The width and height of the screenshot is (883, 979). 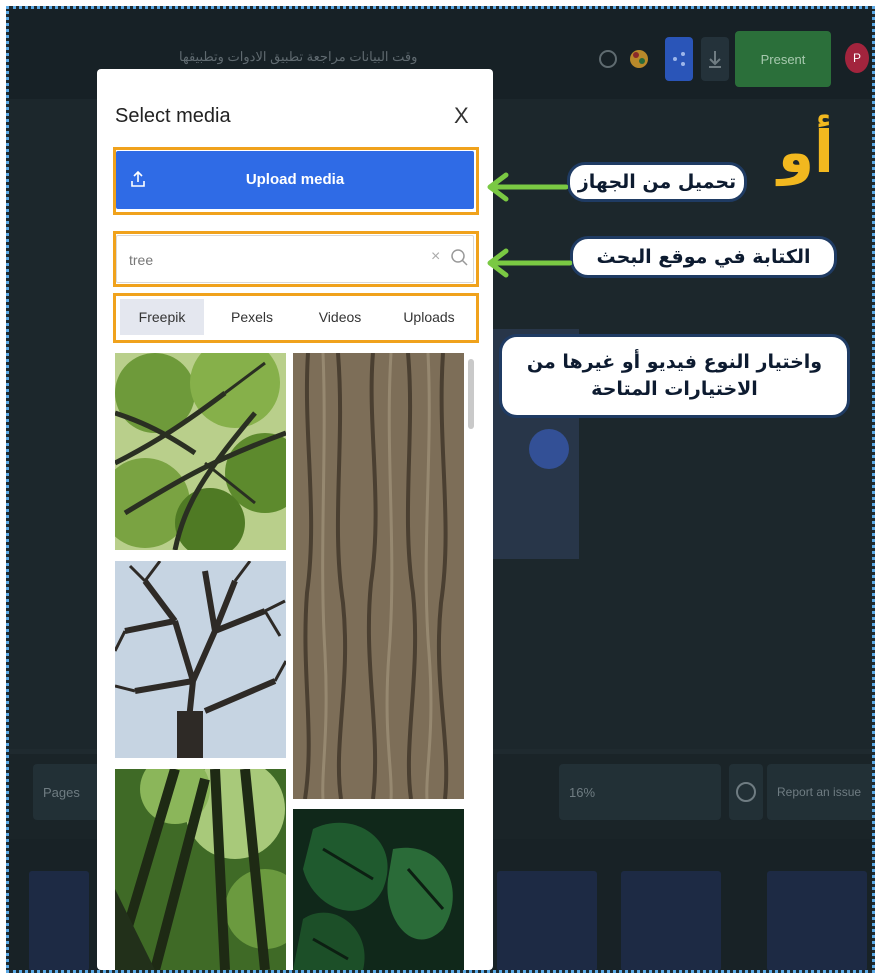 What do you see at coordinates (527, 187) in the screenshot?
I see `upload-arrow-icon` at bounding box center [527, 187].